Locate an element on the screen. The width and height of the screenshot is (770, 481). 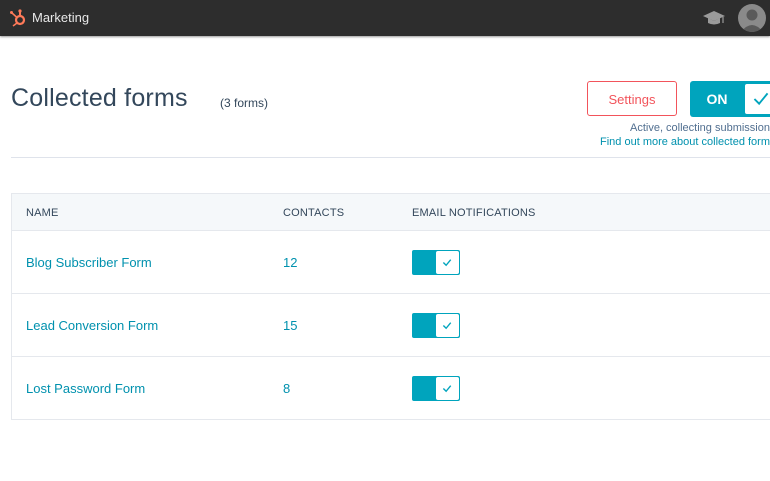
form-count: (3 forms) is located at coordinates (244, 103).